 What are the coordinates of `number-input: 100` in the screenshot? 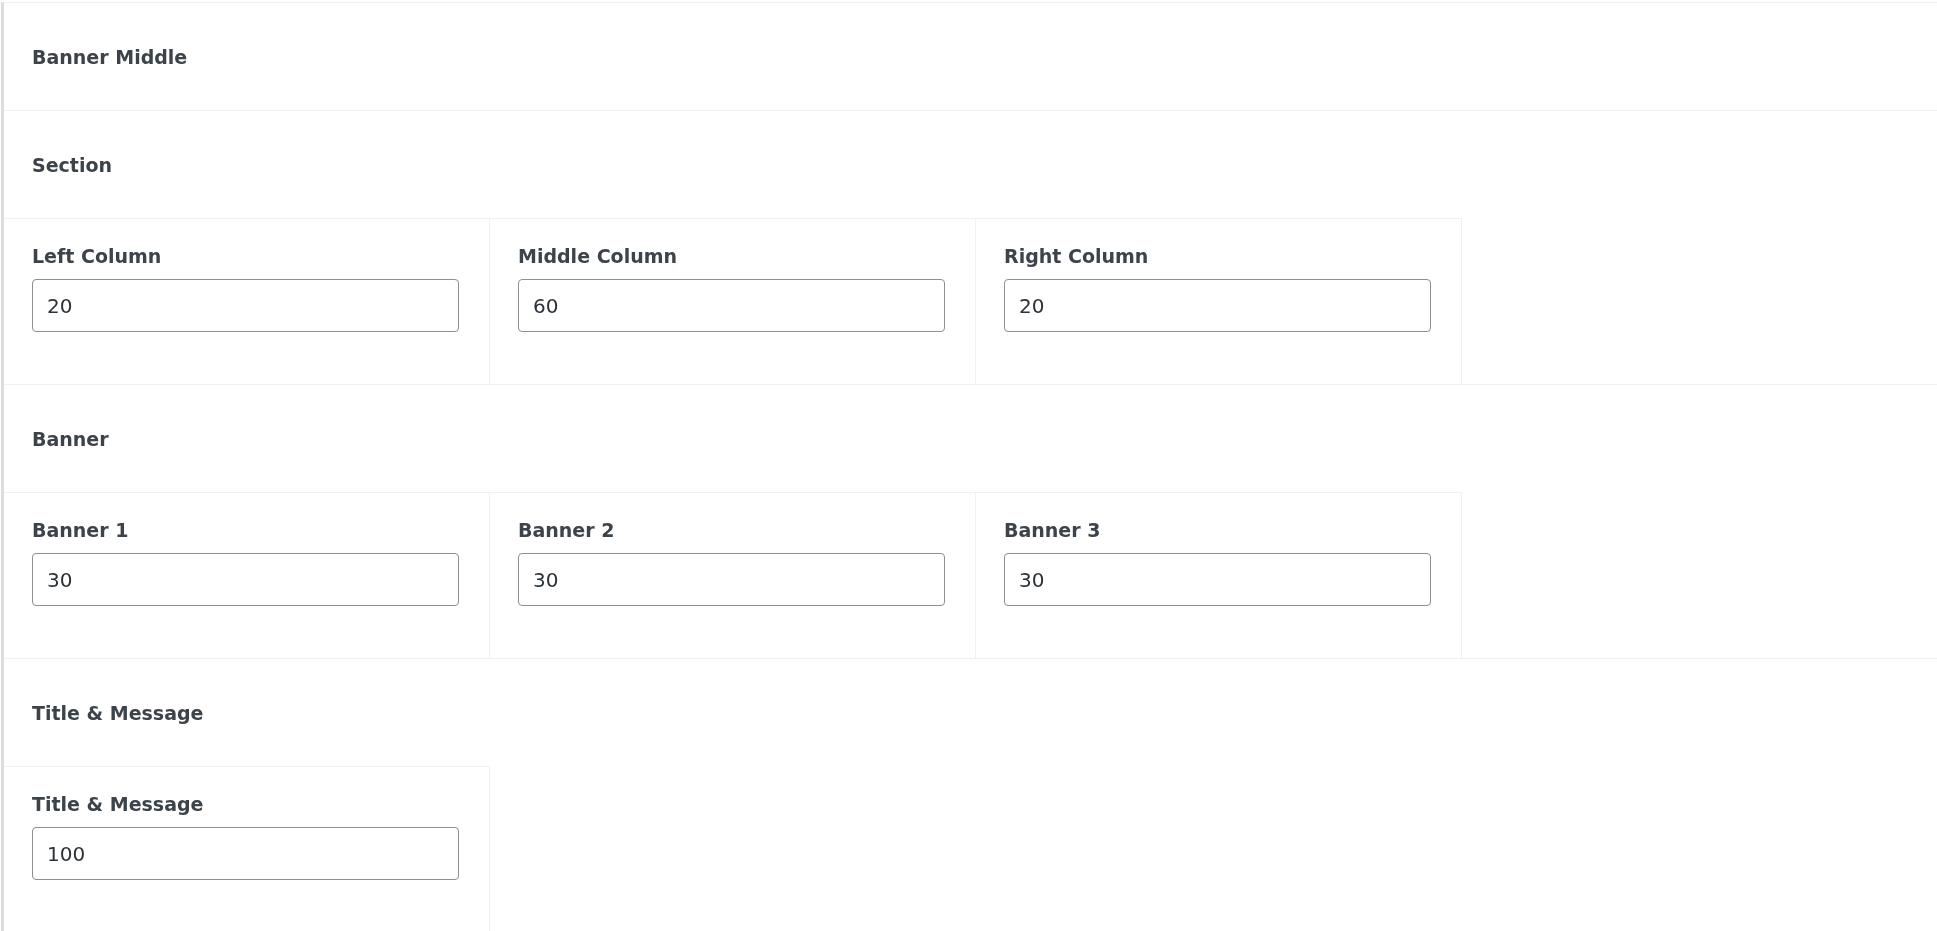 It's located at (245, 853).